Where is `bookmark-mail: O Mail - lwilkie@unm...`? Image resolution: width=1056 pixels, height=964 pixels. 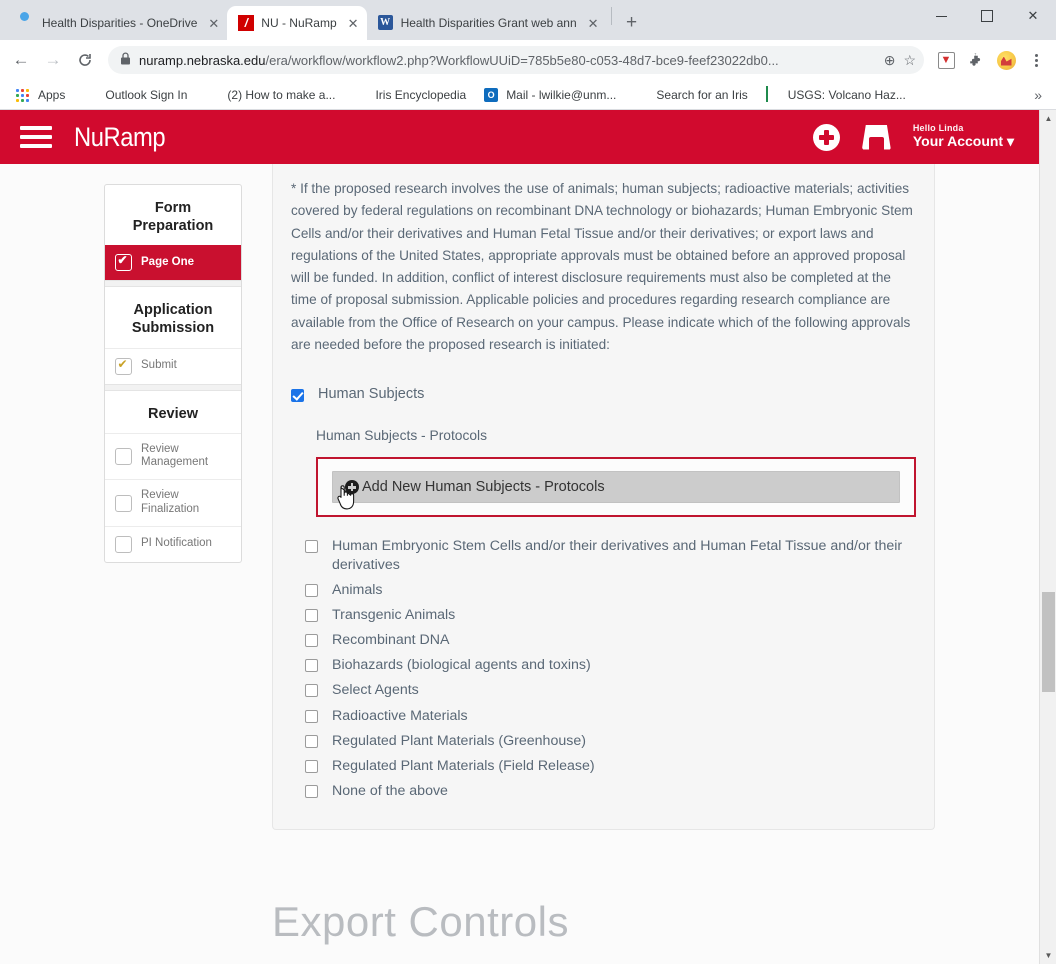
bookmark-mail: O Mail - lwilkie@unm... is located at coordinates (550, 95).